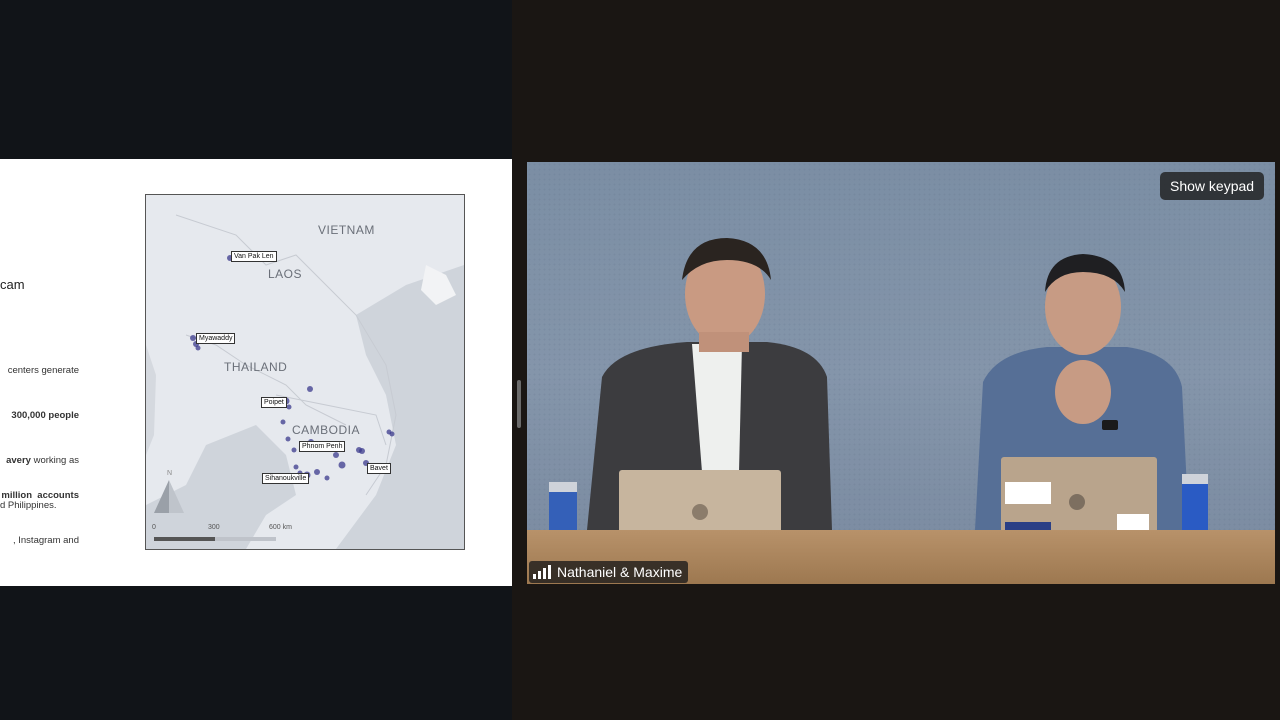 The height and width of the screenshot is (720, 1280). I want to click on city-label-phnom-penh: Phnom Penh, so click(322, 446).